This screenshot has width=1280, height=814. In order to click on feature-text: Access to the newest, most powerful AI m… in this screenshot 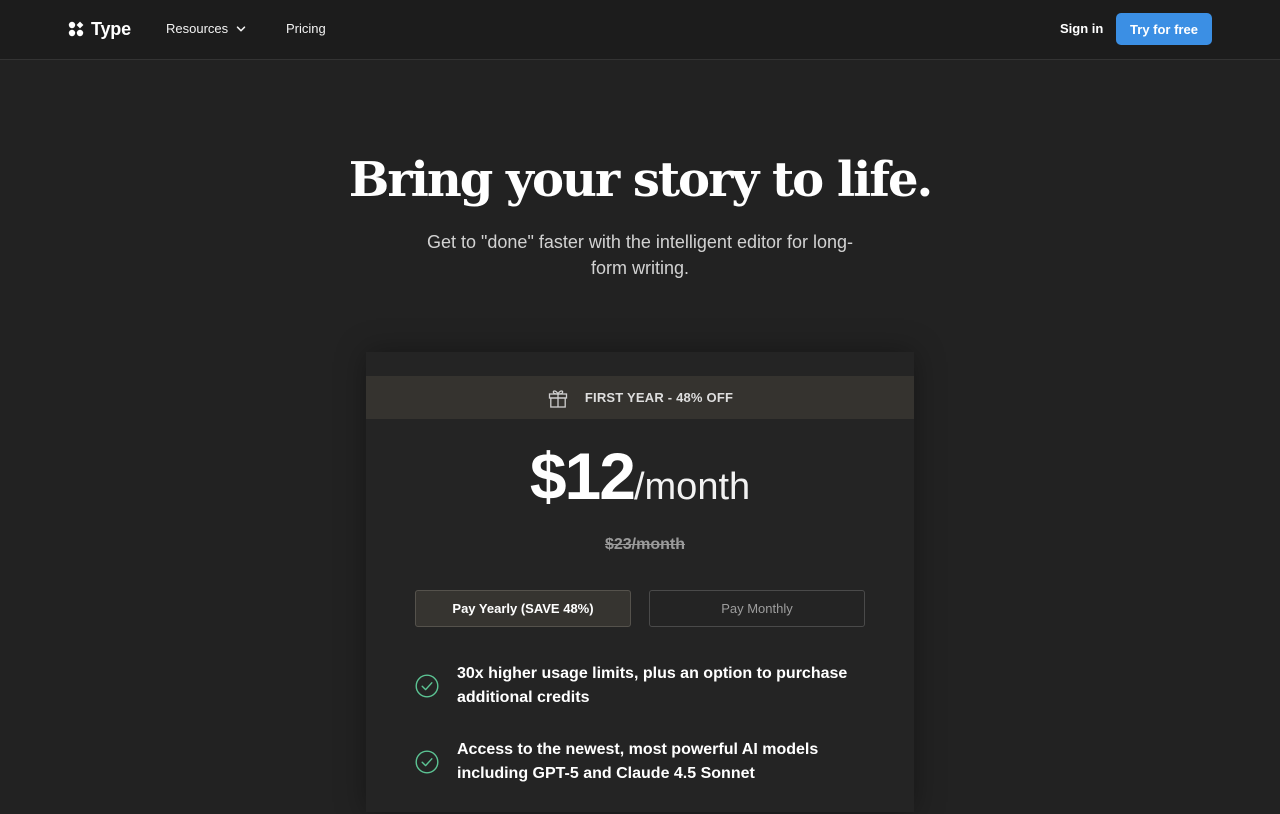, I will do `click(638, 761)`.